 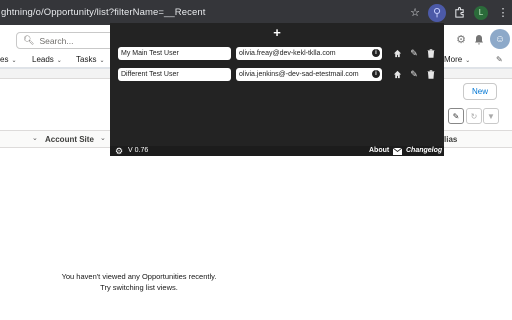 I want to click on version-label: V 0.76, so click(x=138, y=150).